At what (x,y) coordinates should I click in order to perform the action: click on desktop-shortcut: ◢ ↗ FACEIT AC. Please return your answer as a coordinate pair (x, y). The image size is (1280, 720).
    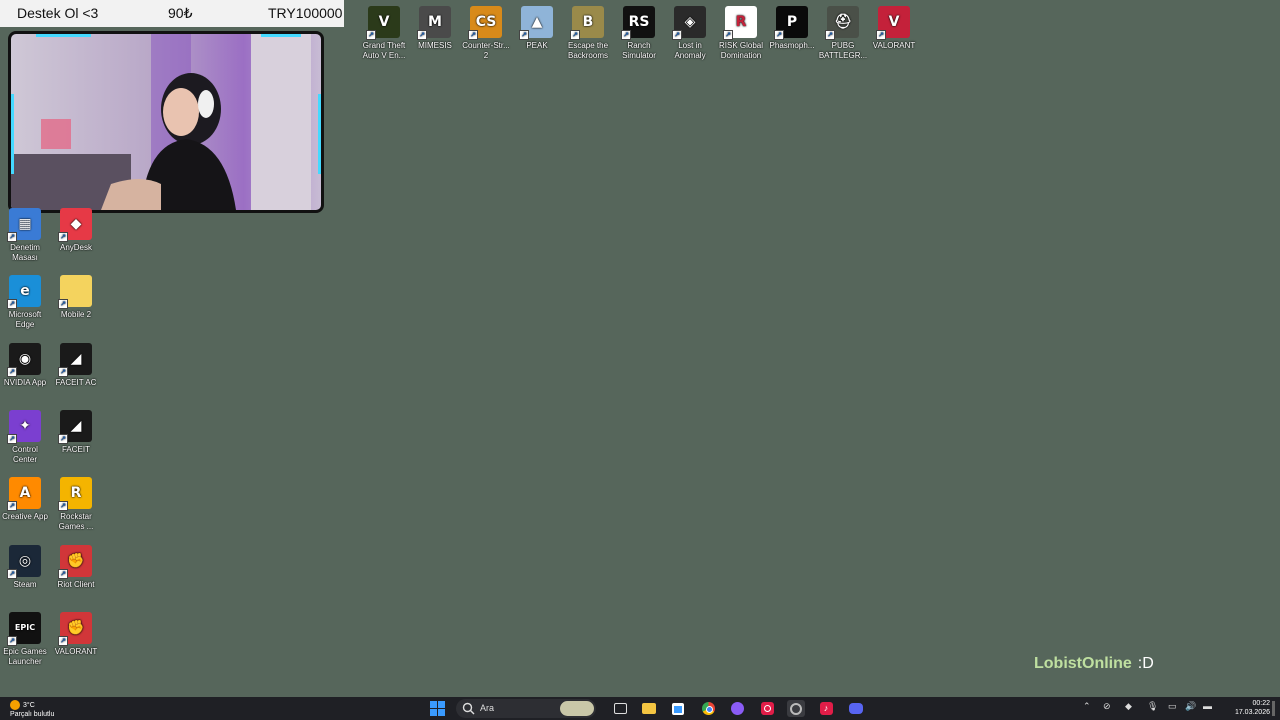
    Looking at the image, I should click on (76, 365).